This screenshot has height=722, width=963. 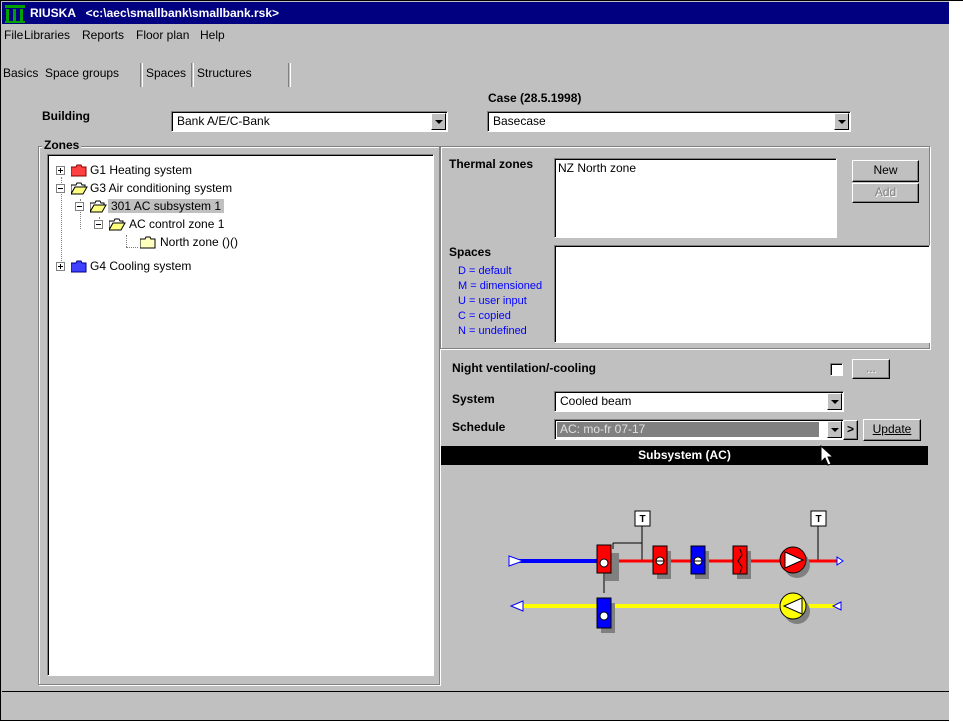 What do you see at coordinates (500, 286) in the screenshot?
I see `legend-dimensioned: M = dimensioned` at bounding box center [500, 286].